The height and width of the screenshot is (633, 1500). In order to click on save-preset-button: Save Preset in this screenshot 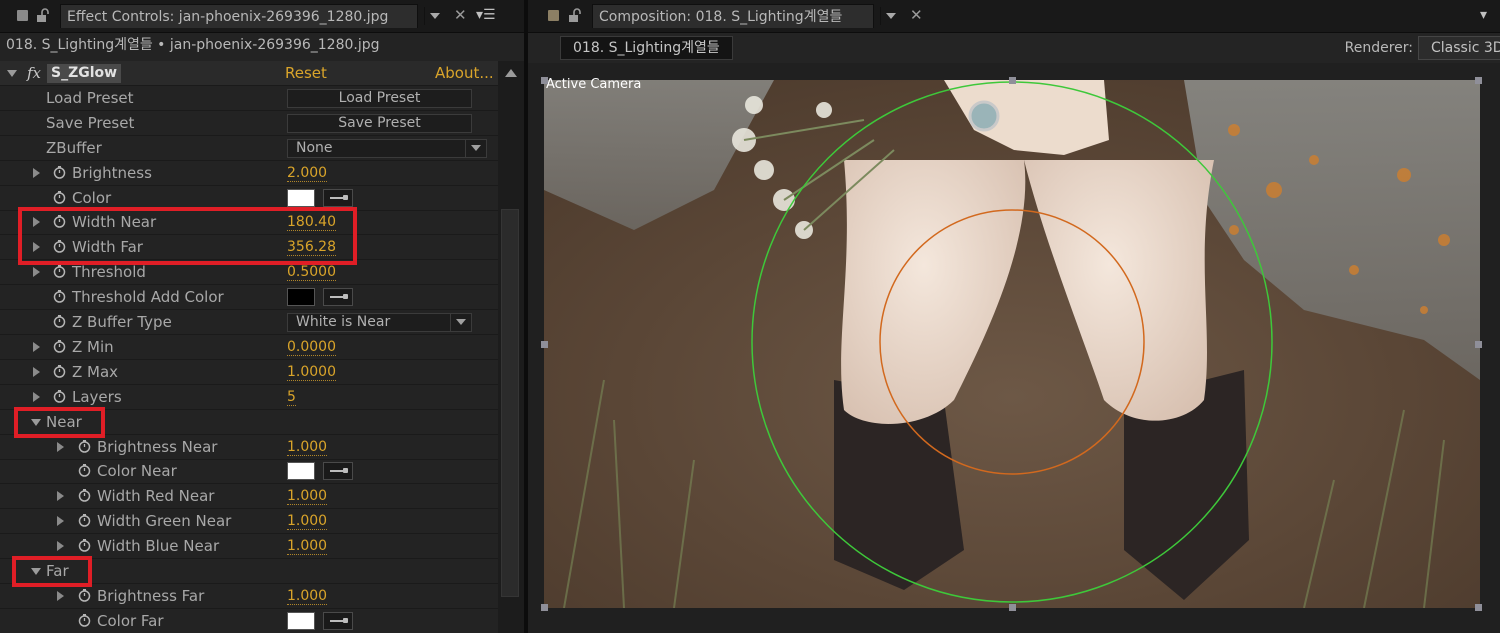, I will do `click(379, 123)`.